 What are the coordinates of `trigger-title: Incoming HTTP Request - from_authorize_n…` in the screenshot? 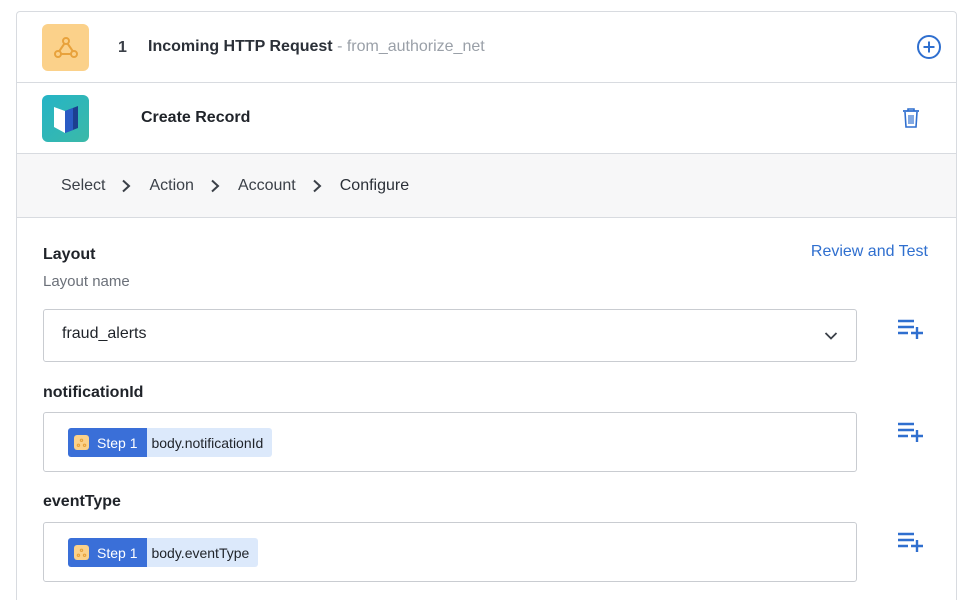 It's located at (316, 47).